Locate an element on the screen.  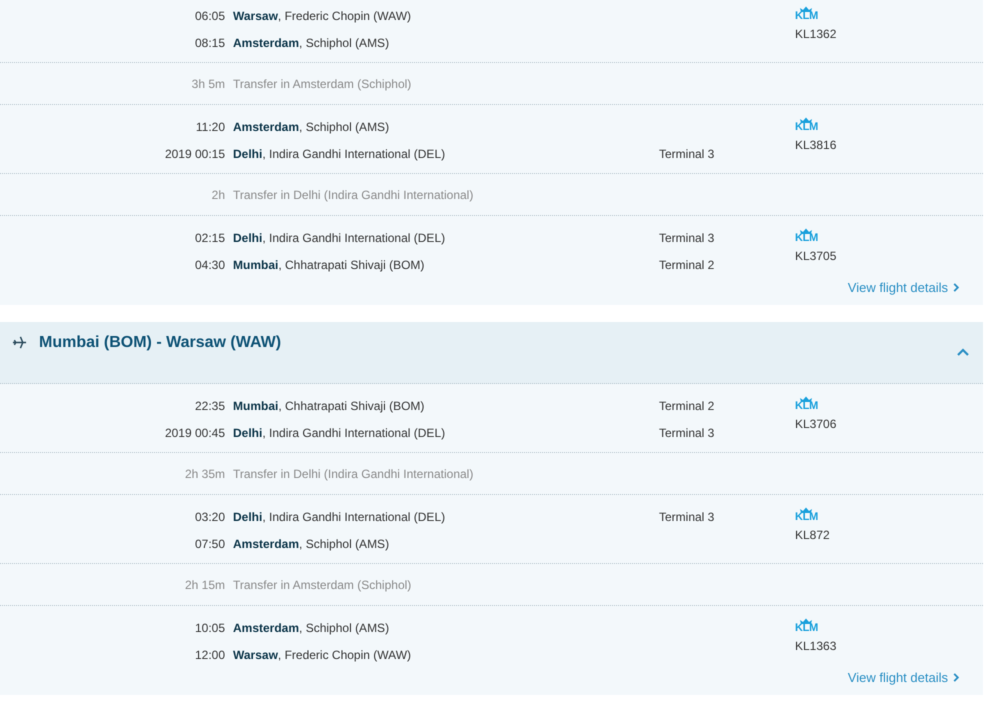
departure-time: 08:15 is located at coordinates (209, 43).